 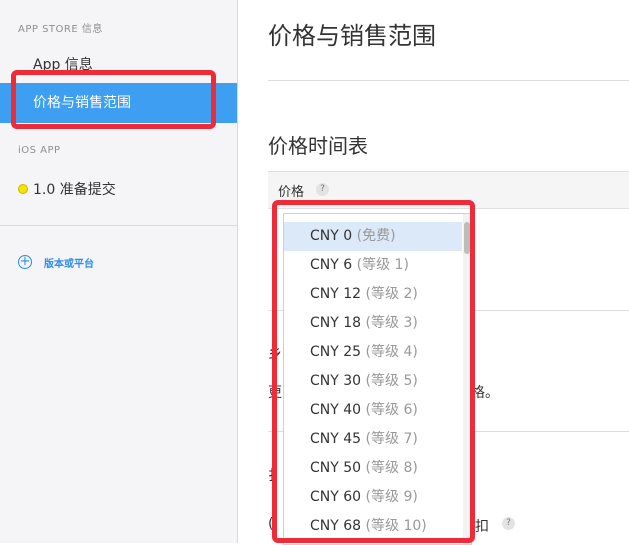 What do you see at coordinates (118, 189) in the screenshot?
I see `sidebar-item-version: 1.0 准备提交` at bounding box center [118, 189].